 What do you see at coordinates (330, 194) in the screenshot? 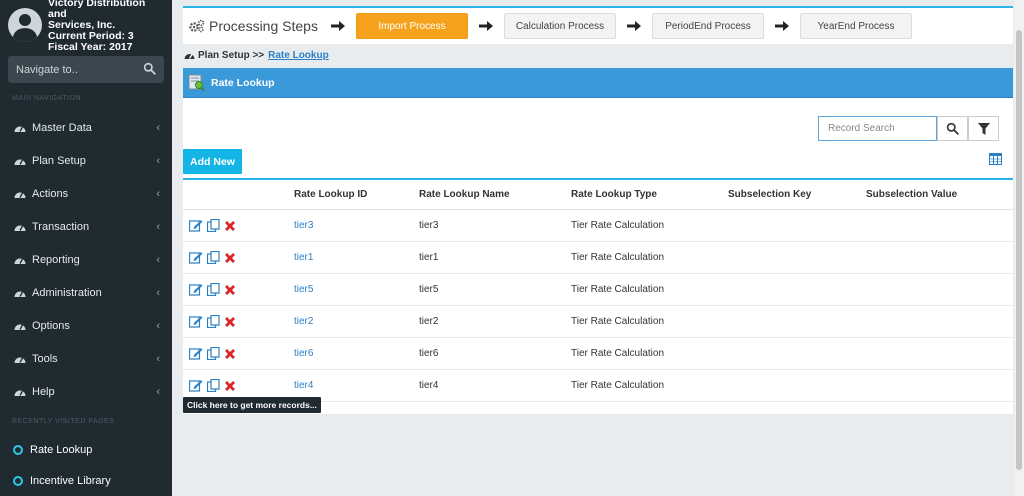
I see `column-header-id: Rate Lookup ID` at bounding box center [330, 194].